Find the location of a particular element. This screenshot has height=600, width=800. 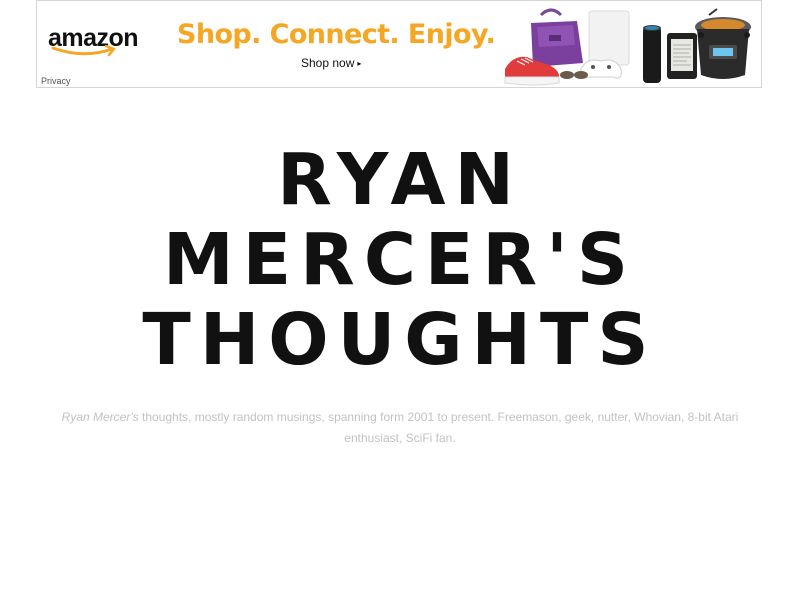

sunglasses-icon is located at coordinates (574, 75).